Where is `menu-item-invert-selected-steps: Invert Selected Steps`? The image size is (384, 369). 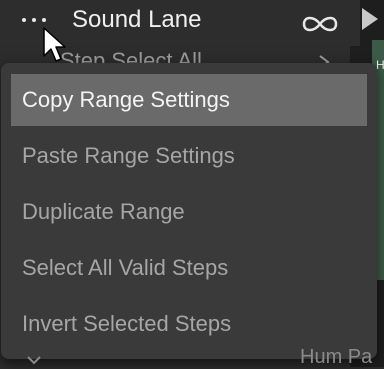
menu-item-invert-selected-steps: Invert Selected Steps is located at coordinates (189, 324).